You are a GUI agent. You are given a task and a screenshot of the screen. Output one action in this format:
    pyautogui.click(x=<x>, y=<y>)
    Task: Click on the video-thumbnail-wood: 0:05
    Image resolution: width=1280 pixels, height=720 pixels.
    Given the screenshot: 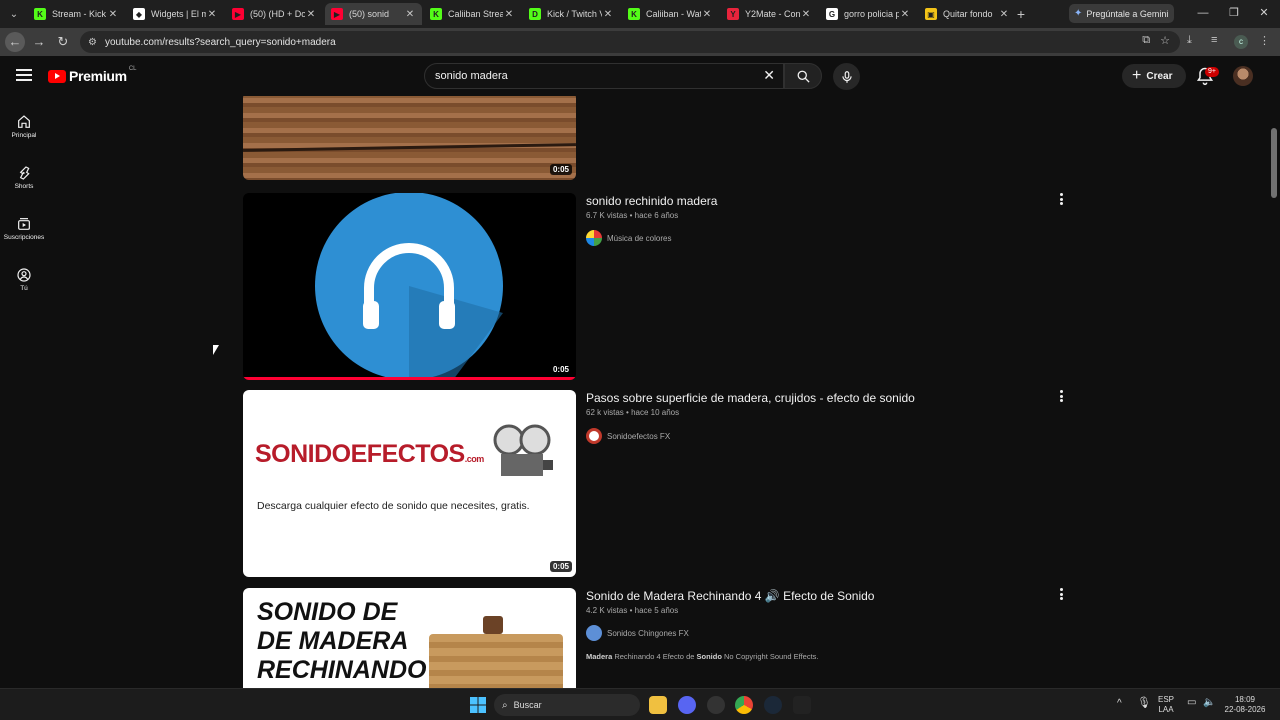 What is the action you would take?
    pyautogui.click(x=409, y=138)
    